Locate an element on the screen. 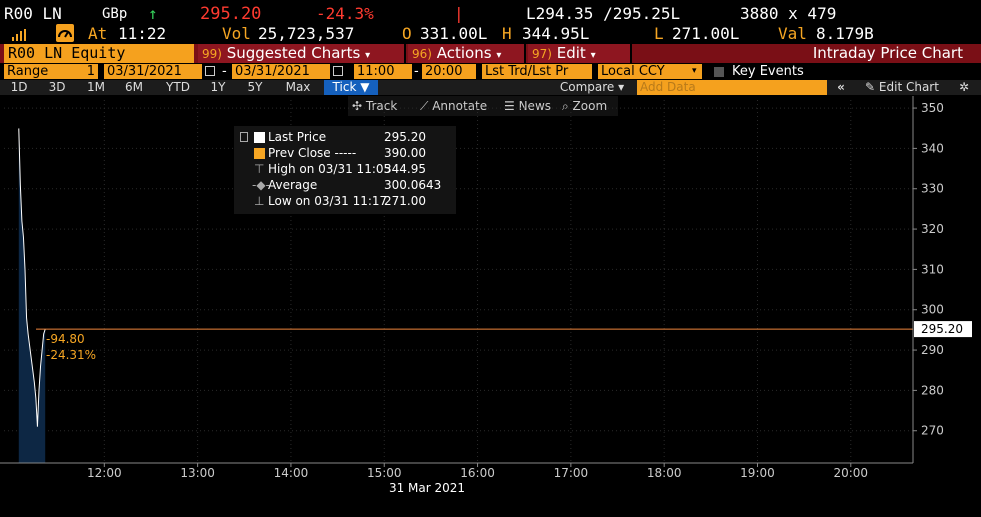 The height and width of the screenshot is (517, 981). bid-ask: L294.35 /295.25L is located at coordinates (603, 13).